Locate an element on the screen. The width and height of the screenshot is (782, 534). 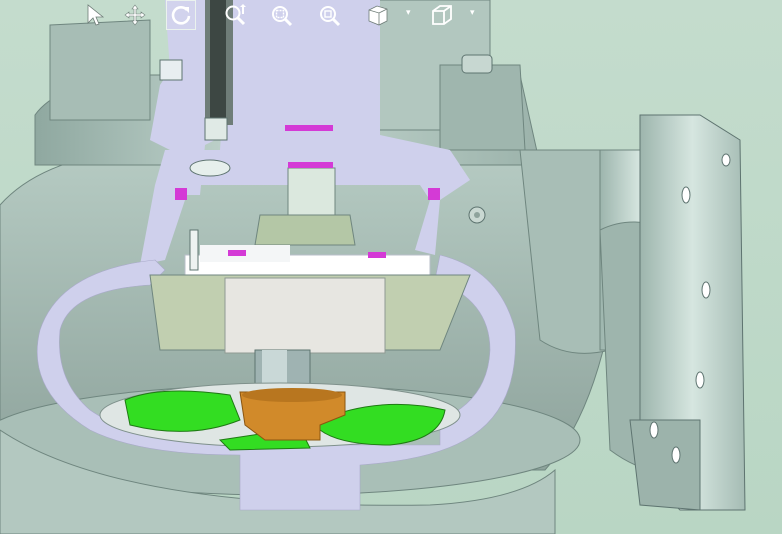
view-orientation-button is located at coordinates (378, 15).